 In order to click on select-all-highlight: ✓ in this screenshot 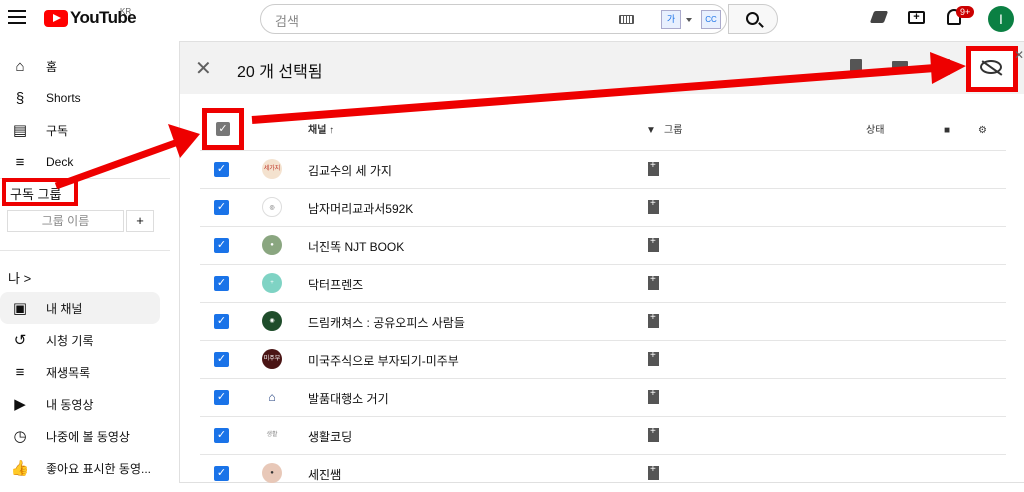, I will do `click(223, 129)`.